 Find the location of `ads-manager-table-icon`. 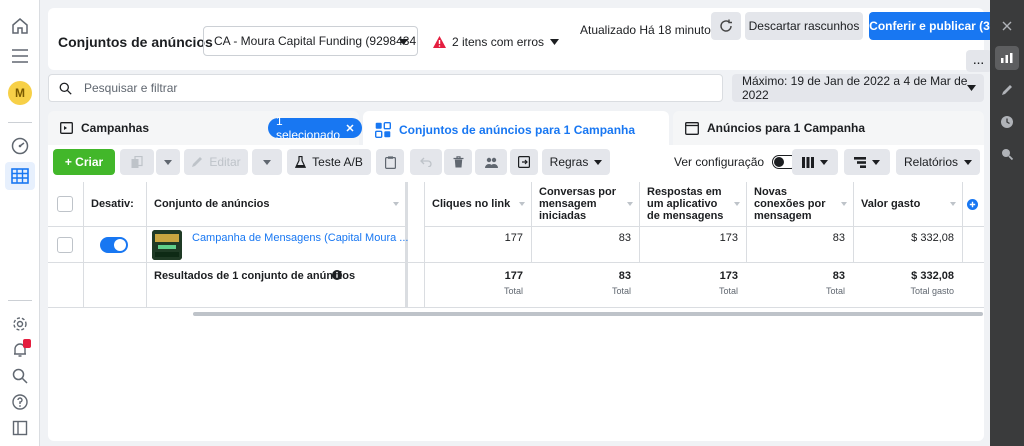

ads-manager-table-icon is located at coordinates (20, 176).